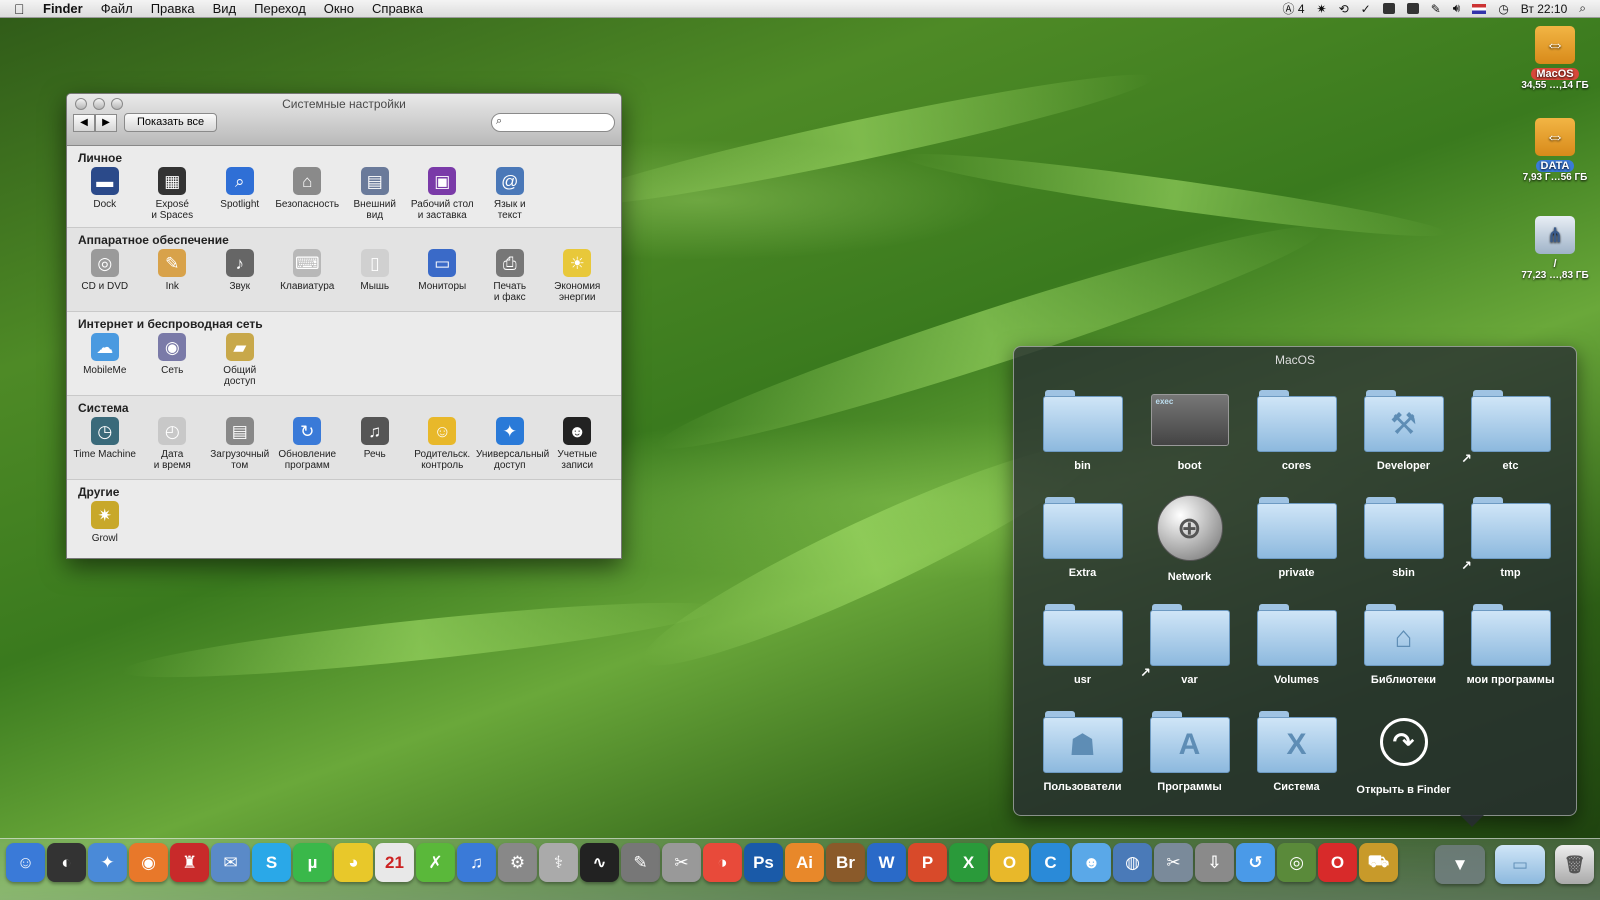 The image size is (1600, 900). Describe the element at coordinates (189, 862) in the screenshot. I see `dock-app-red-icon: ♜` at that location.